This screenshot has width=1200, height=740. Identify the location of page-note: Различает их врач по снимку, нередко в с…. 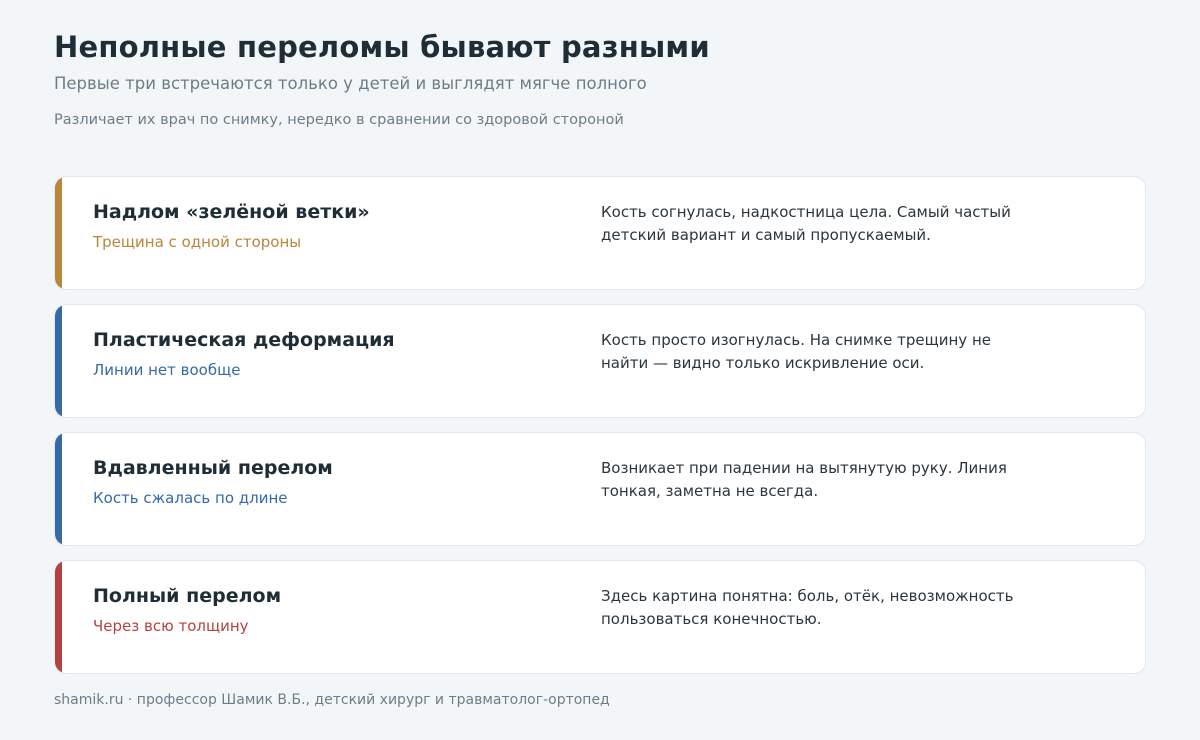
(339, 120).